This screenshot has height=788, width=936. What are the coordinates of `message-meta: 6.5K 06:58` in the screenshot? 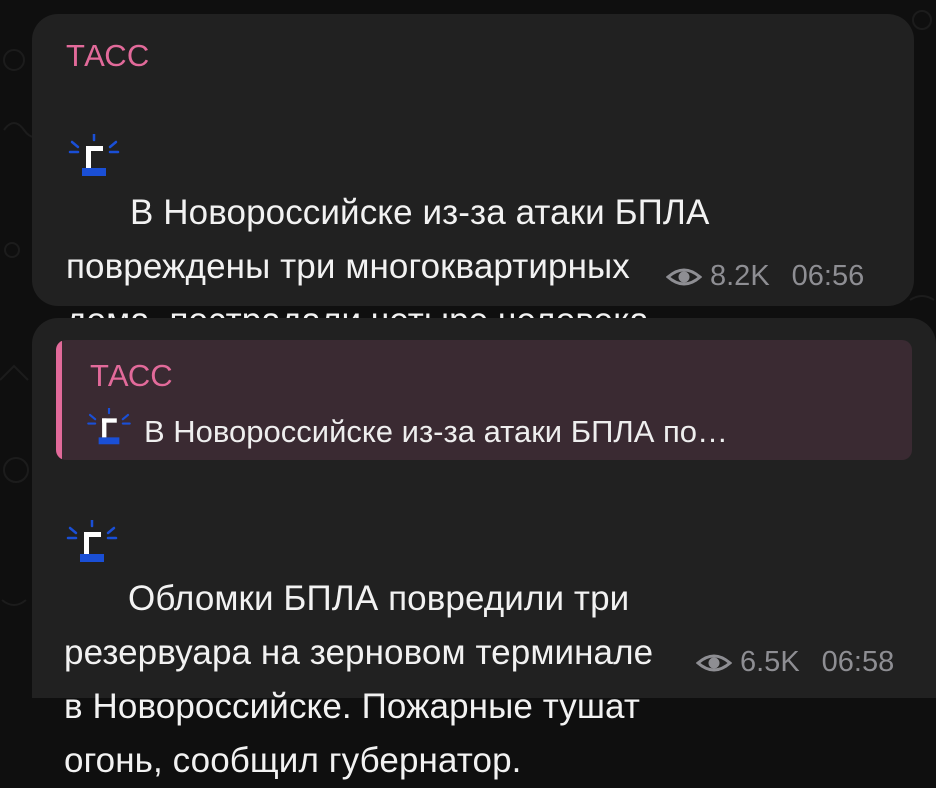 It's located at (795, 662).